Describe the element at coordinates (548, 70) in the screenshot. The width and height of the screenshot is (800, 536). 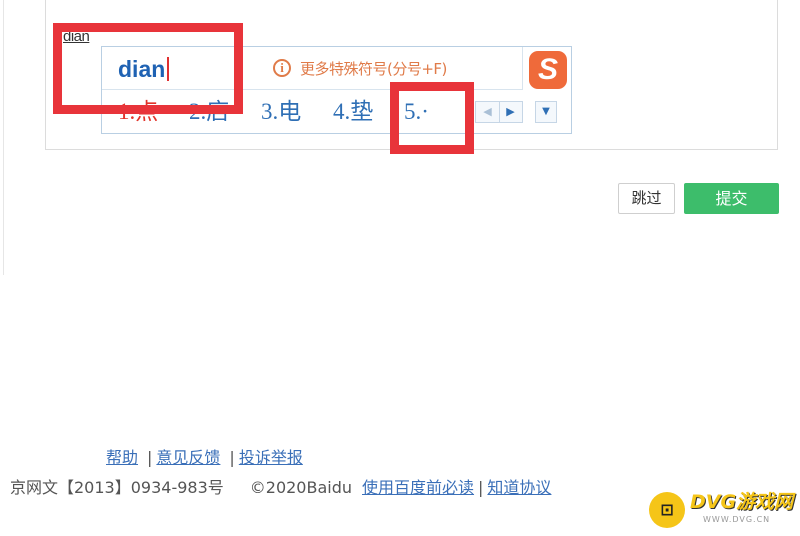
I see `sogou-logo: S` at that location.